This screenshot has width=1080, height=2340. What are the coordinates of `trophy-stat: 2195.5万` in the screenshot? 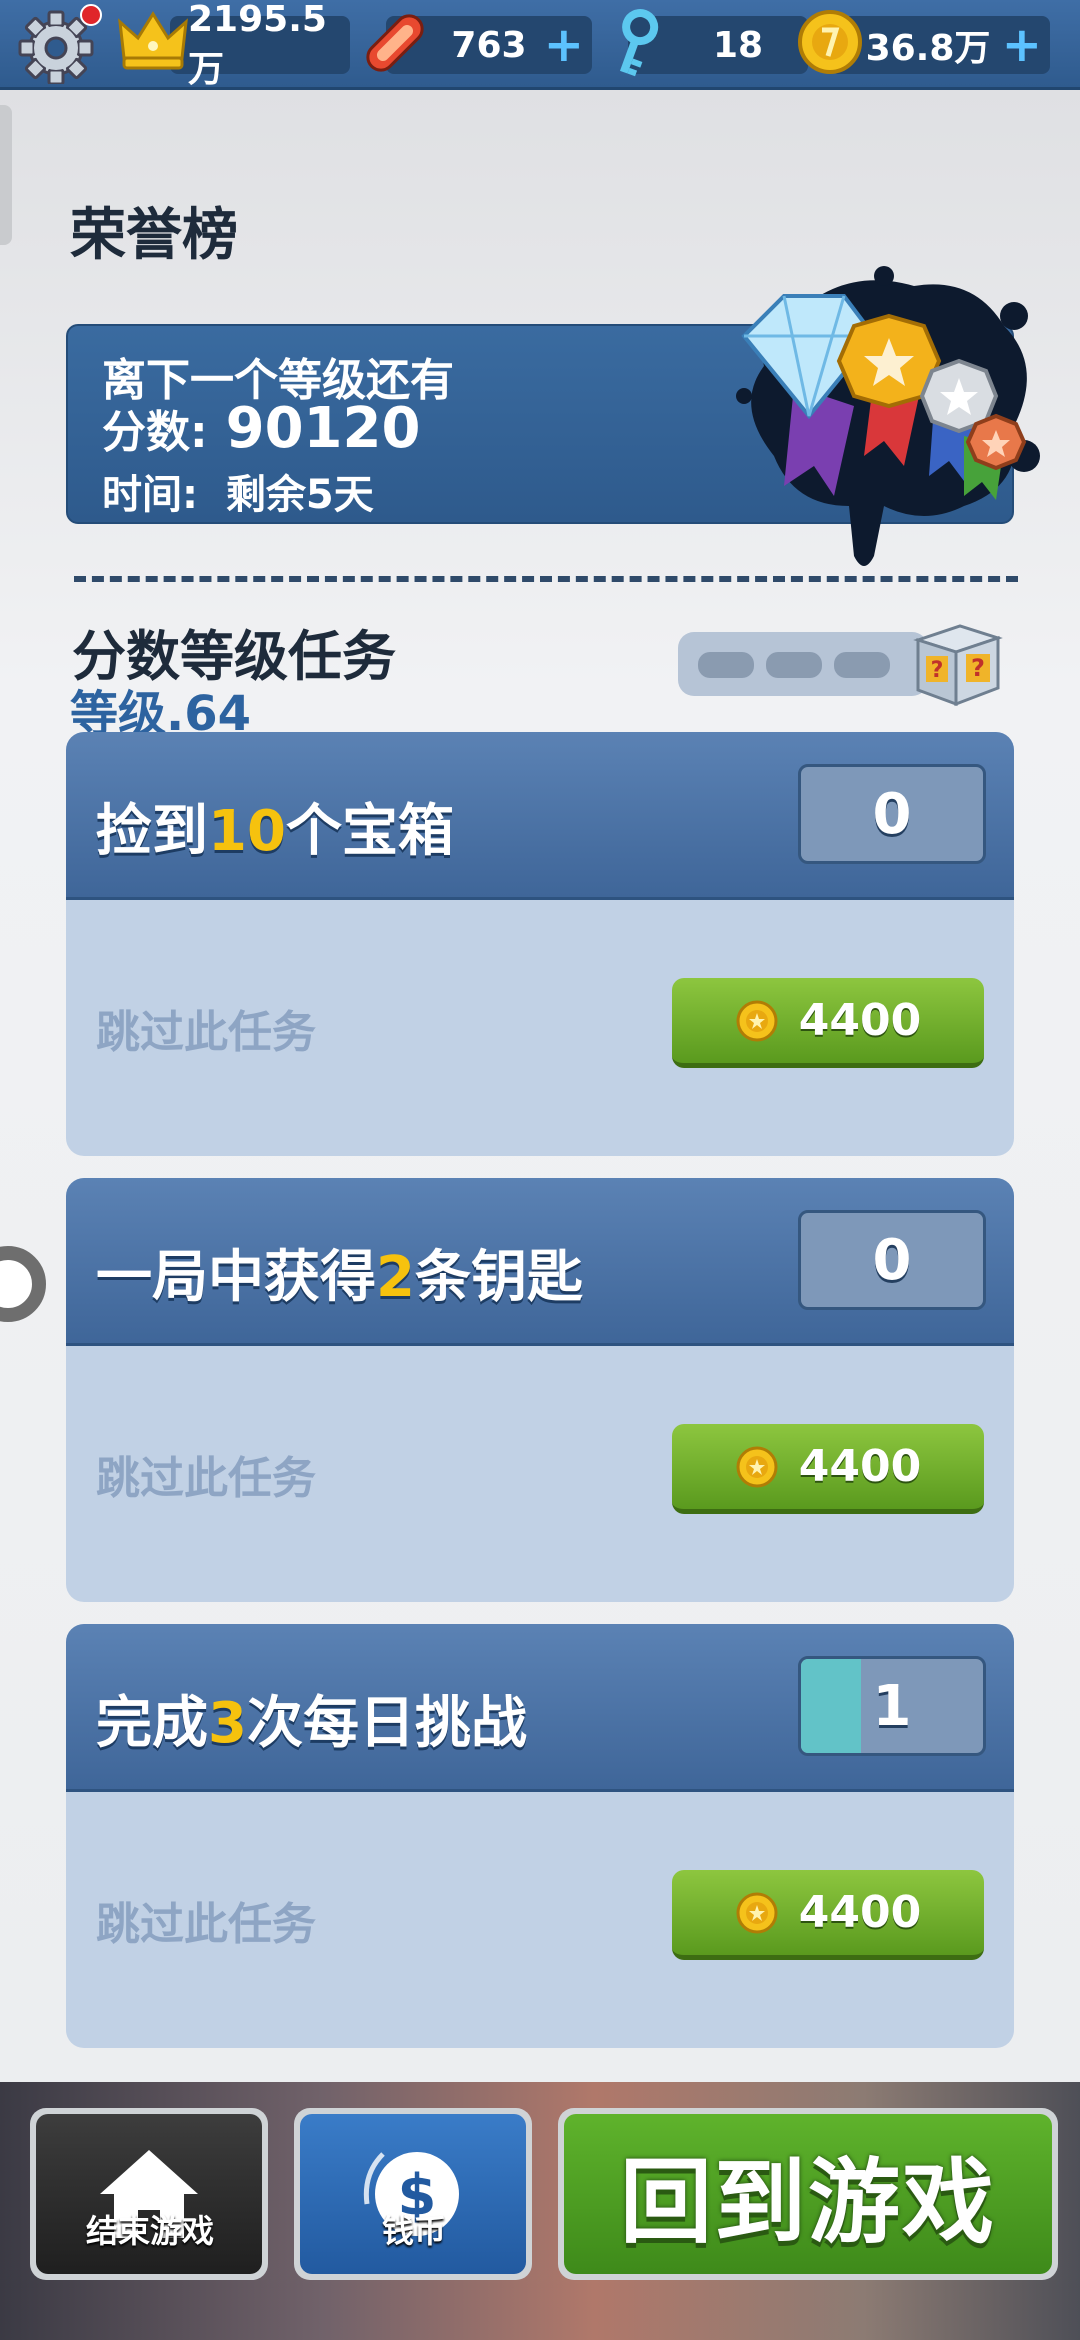 It's located at (260, 45).